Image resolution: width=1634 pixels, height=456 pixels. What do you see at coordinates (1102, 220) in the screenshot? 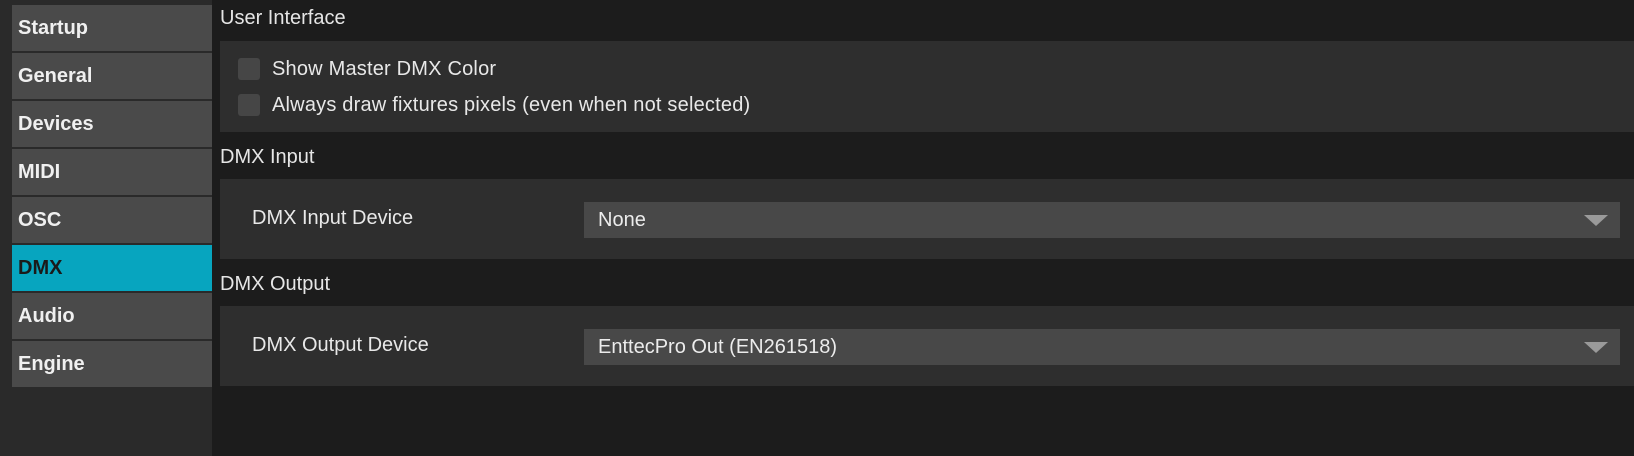
I see `dmx-input-device-dropdown: None` at bounding box center [1102, 220].